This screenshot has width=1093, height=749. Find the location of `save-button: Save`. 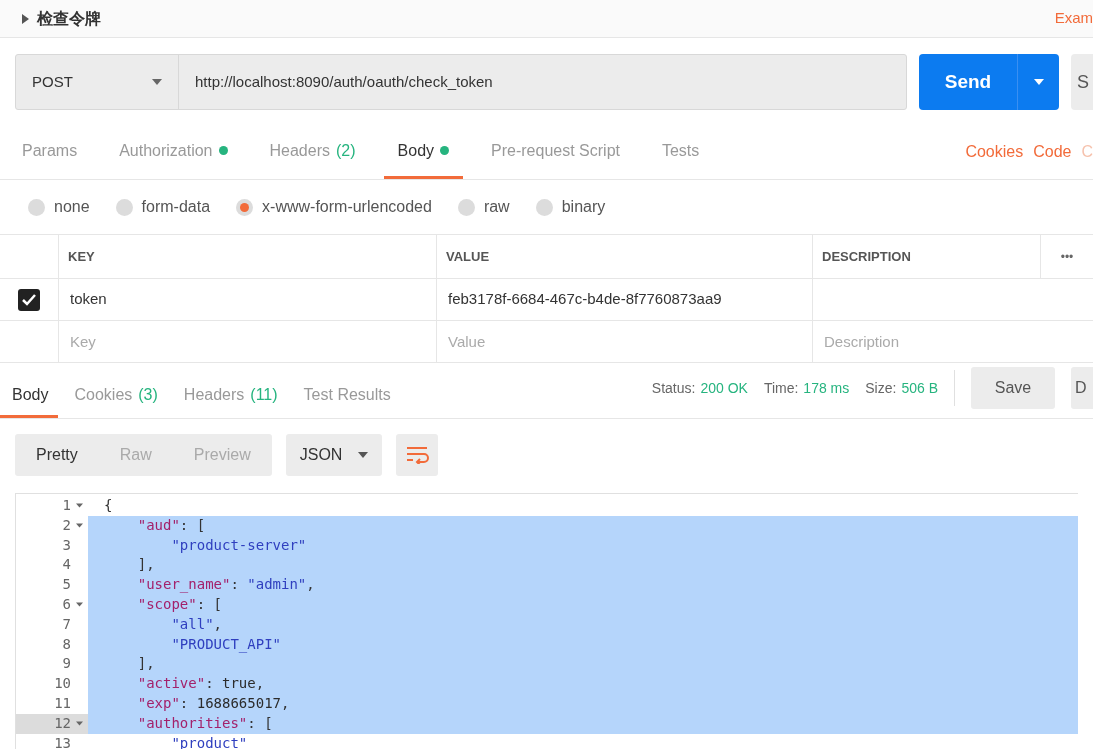

save-button: Save is located at coordinates (1013, 388).